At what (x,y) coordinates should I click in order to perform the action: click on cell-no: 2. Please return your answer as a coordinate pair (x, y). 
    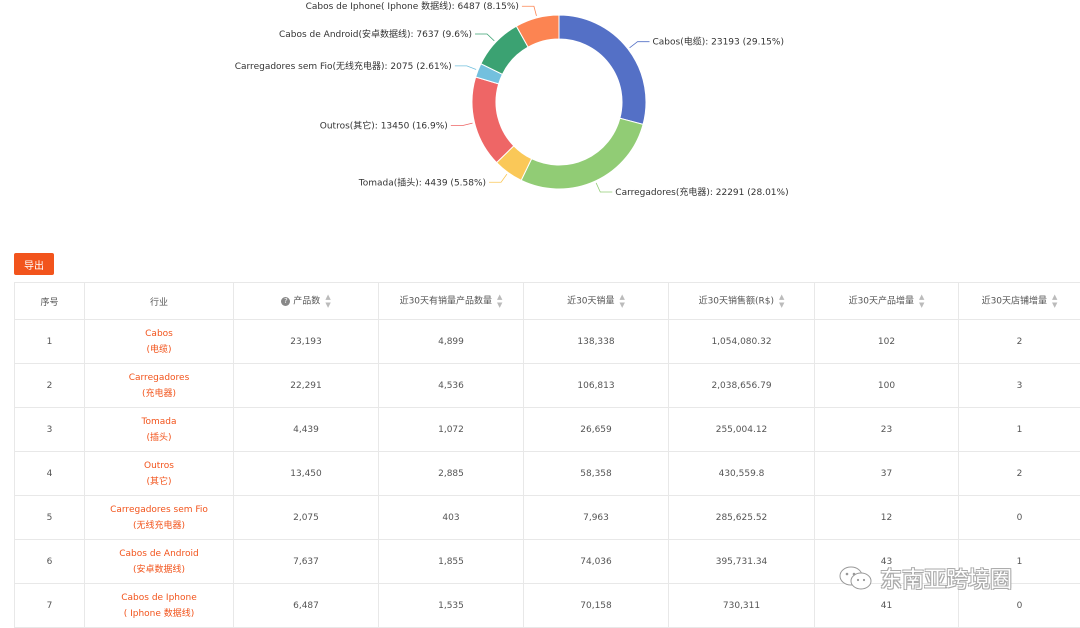
    Looking at the image, I should click on (50, 386).